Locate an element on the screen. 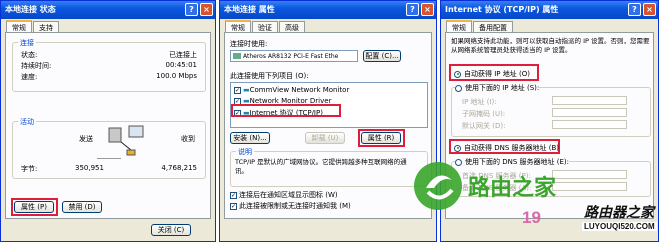 Image resolution: width=659 pixels, height=242 pixels. adapter-name: Atheros AR8132 PCI-E Fast Ethe is located at coordinates (291, 56).